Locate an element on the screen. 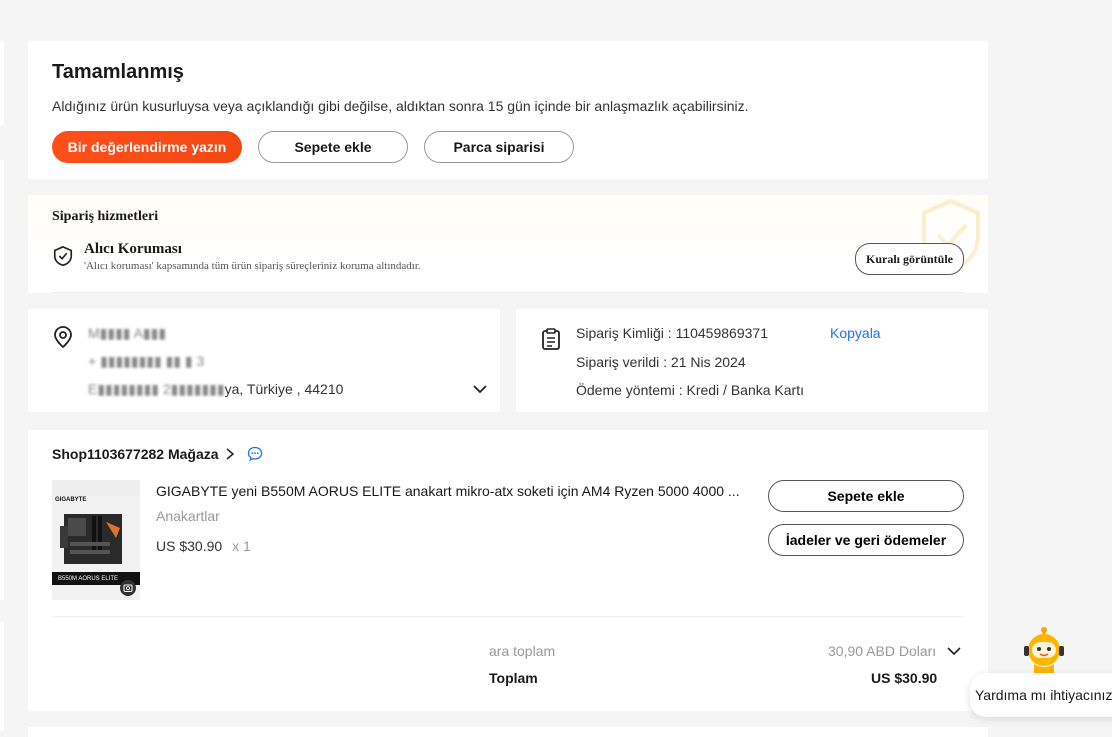 The width and height of the screenshot is (1112, 737). copy-order-id-link: Kopyala is located at coordinates (855, 333).